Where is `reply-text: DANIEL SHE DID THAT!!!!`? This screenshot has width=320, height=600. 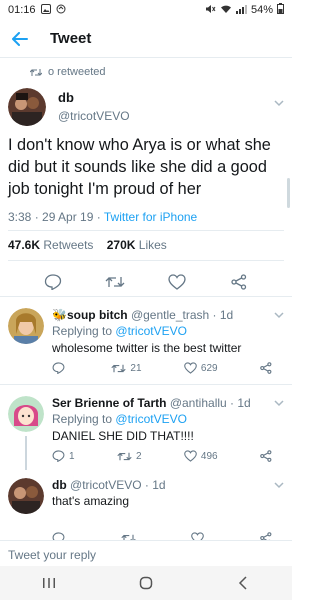
reply-text: DANIEL SHE DID THAT!!!! is located at coordinates (123, 436).